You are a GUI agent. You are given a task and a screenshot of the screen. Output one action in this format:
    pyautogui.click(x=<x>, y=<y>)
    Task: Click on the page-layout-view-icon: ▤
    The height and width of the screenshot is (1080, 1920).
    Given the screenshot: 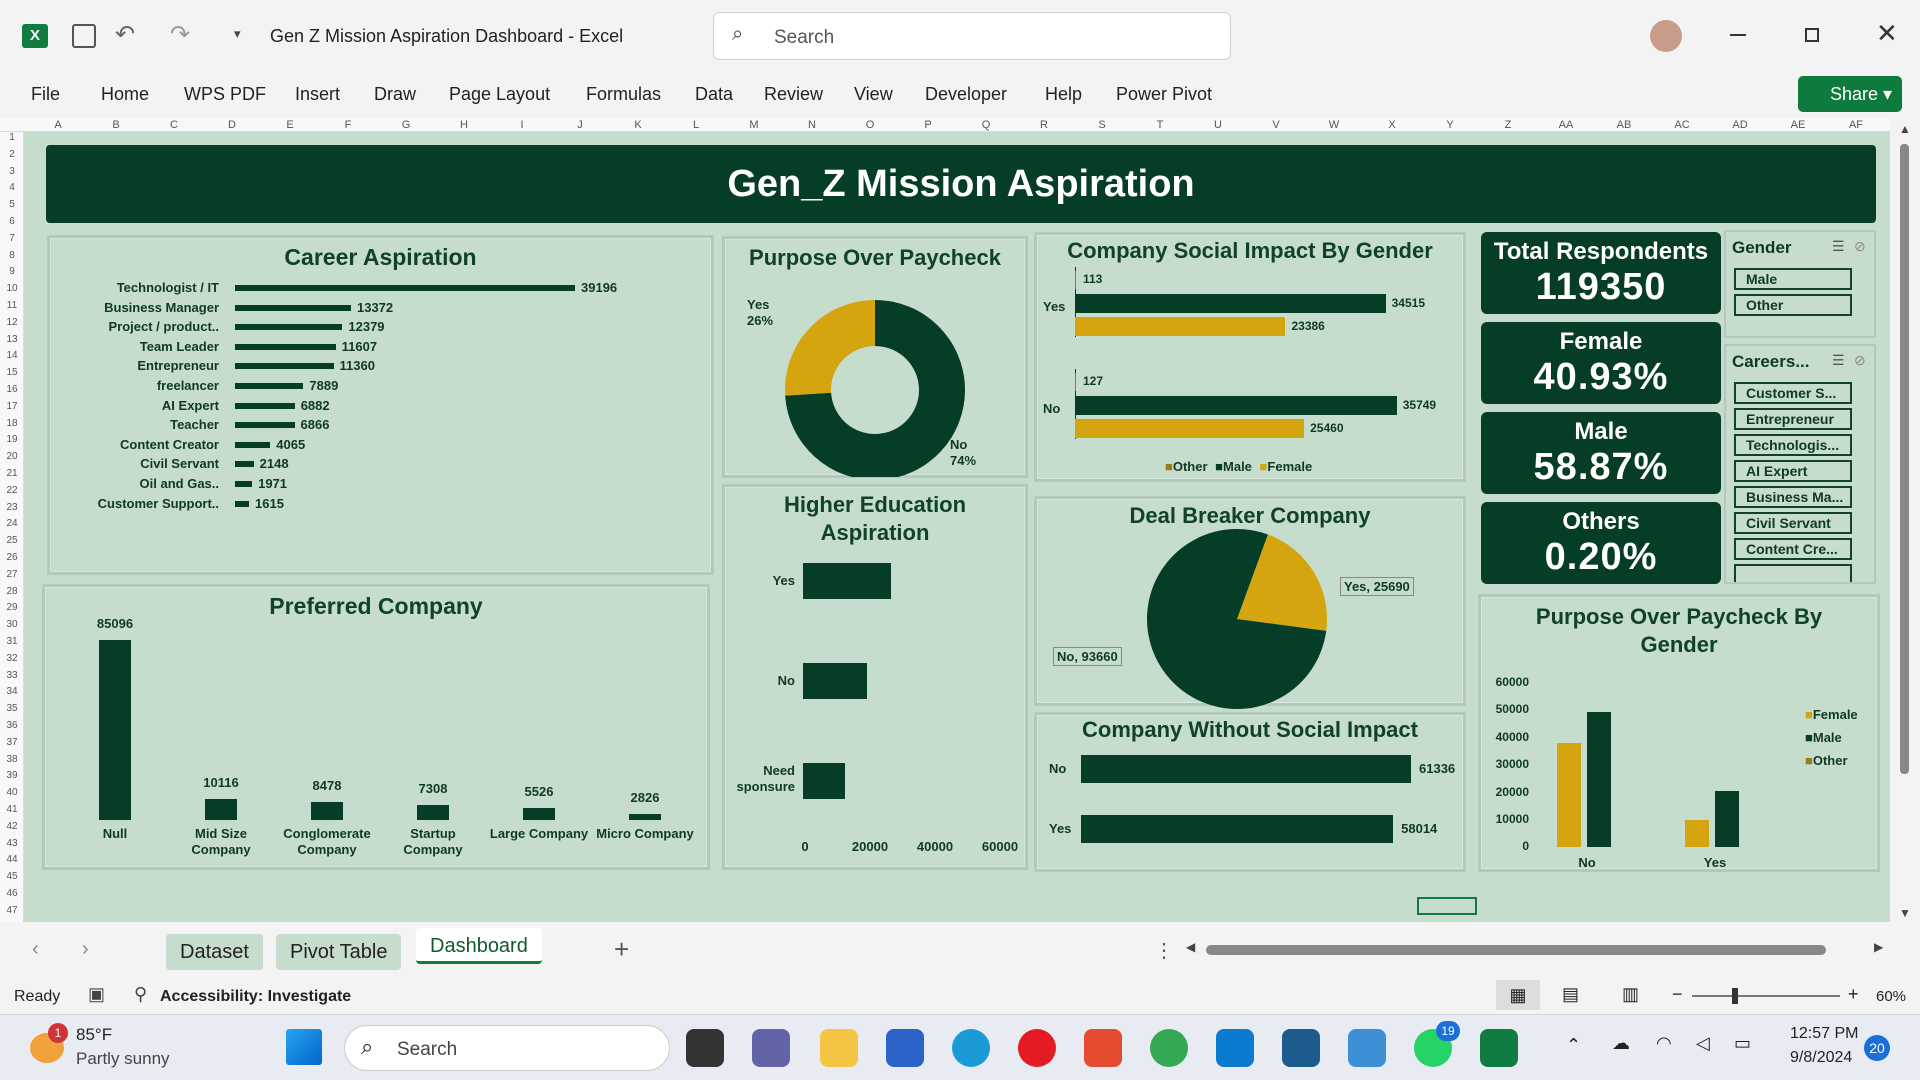 What is the action you would take?
    pyautogui.click(x=1570, y=994)
    